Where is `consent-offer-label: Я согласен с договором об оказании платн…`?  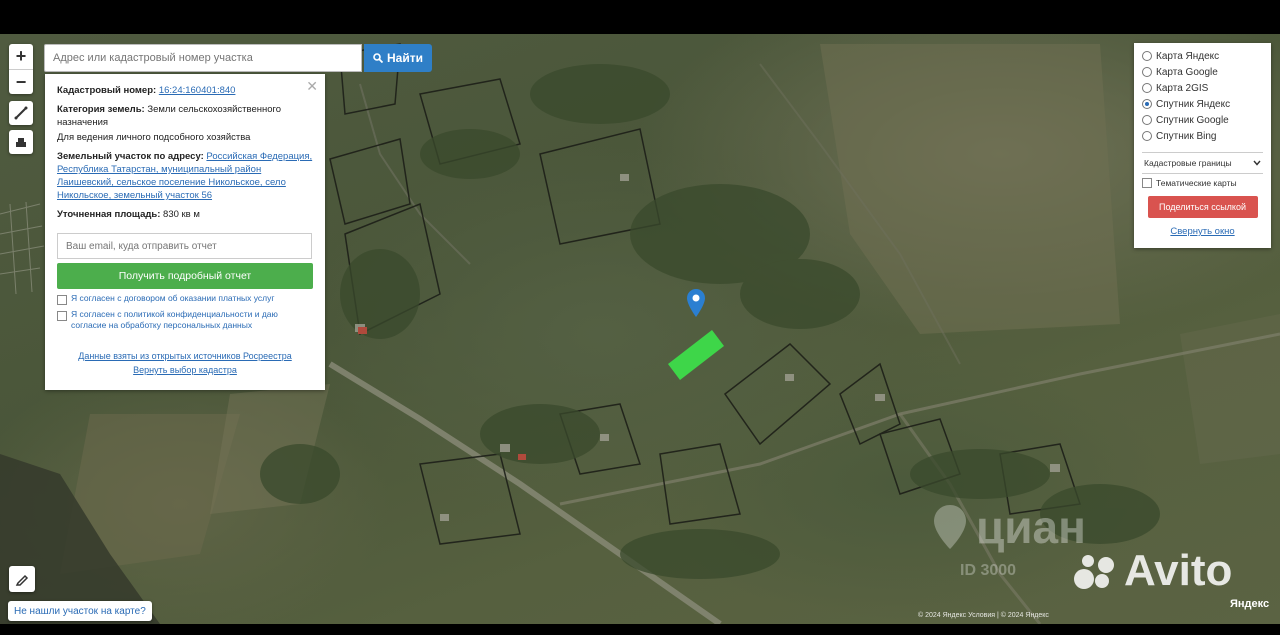
consent-offer-label: Я согласен с договором об оказании платн… is located at coordinates (172, 298).